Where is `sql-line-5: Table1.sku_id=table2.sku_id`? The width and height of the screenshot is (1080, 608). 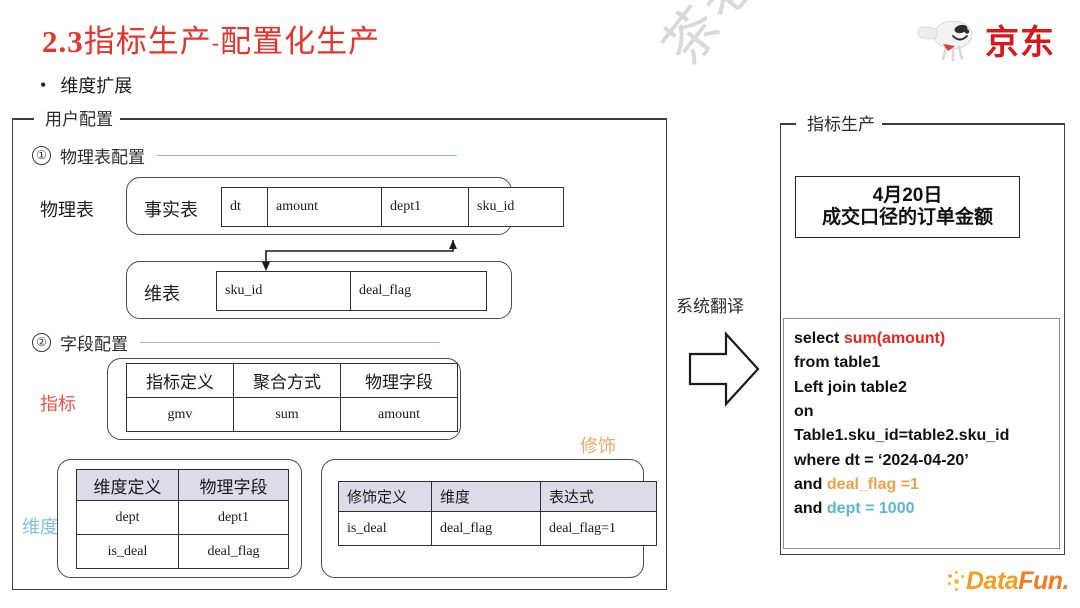
sql-line-5: Table1.sku_id=table2.sku_id is located at coordinates (926, 436).